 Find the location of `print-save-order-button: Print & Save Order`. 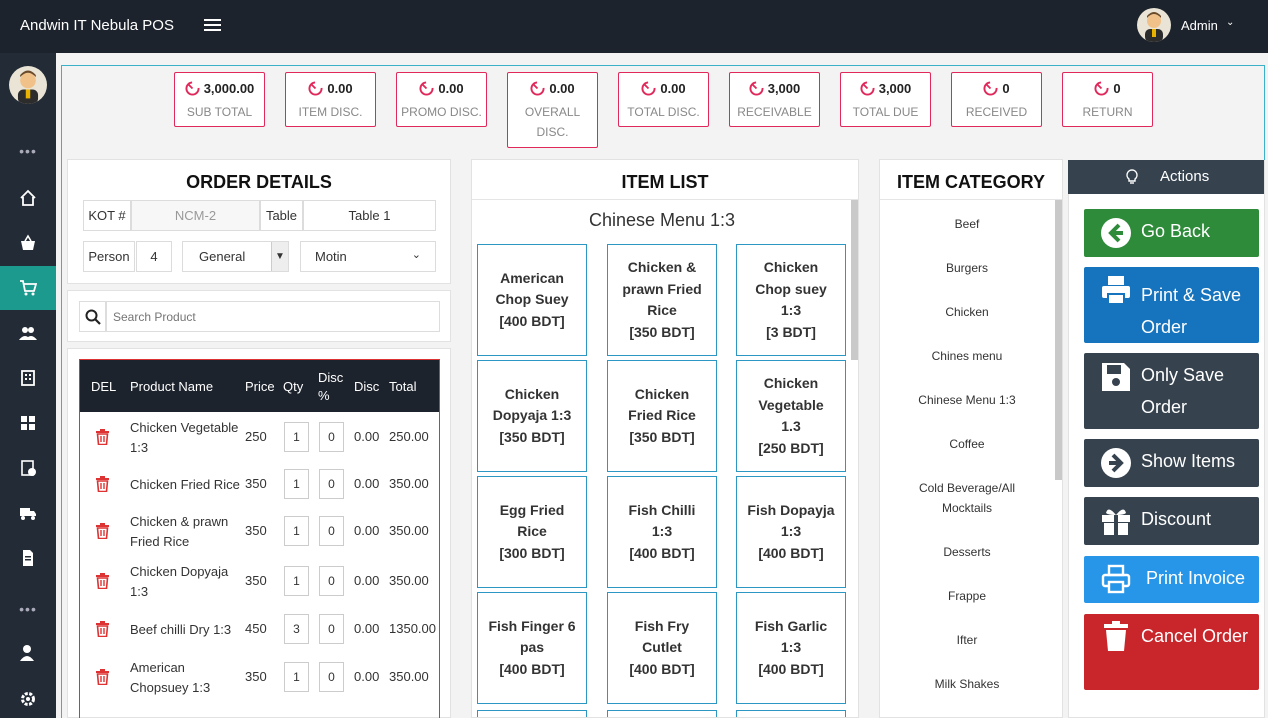

print-save-order-button: Print & Save Order is located at coordinates (1171, 305).